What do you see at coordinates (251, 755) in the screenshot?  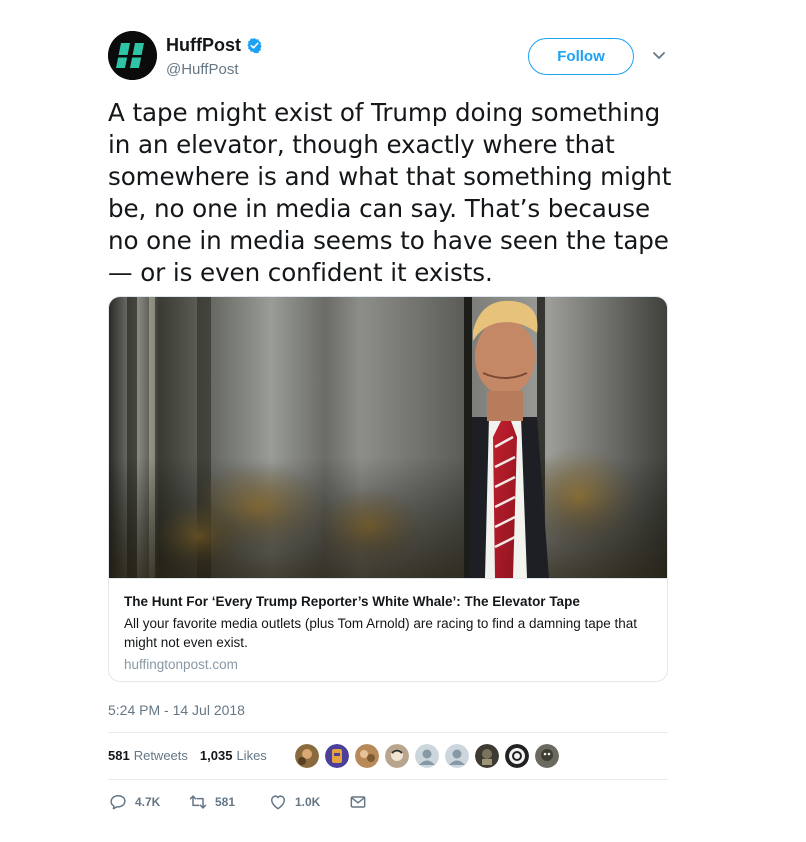 I see `likes-label: Likes` at bounding box center [251, 755].